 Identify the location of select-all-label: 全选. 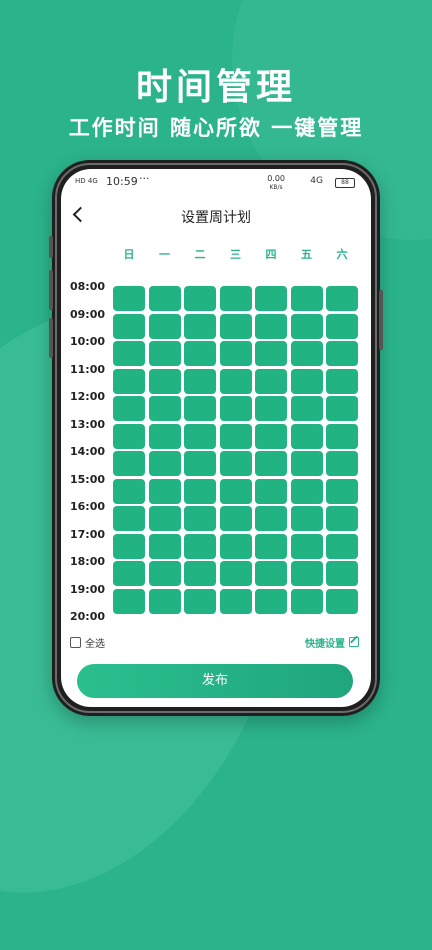
(95, 642).